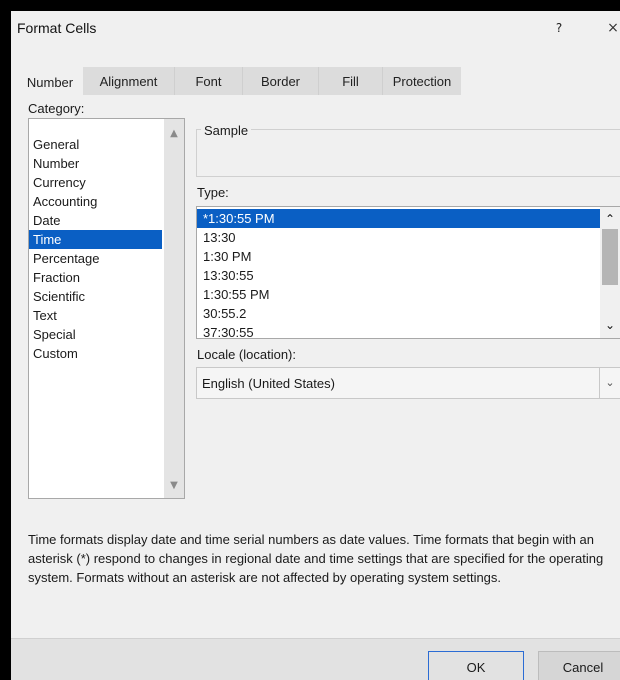 The width and height of the screenshot is (620, 680). What do you see at coordinates (56, 108) in the screenshot?
I see `category-label: Category:` at bounding box center [56, 108].